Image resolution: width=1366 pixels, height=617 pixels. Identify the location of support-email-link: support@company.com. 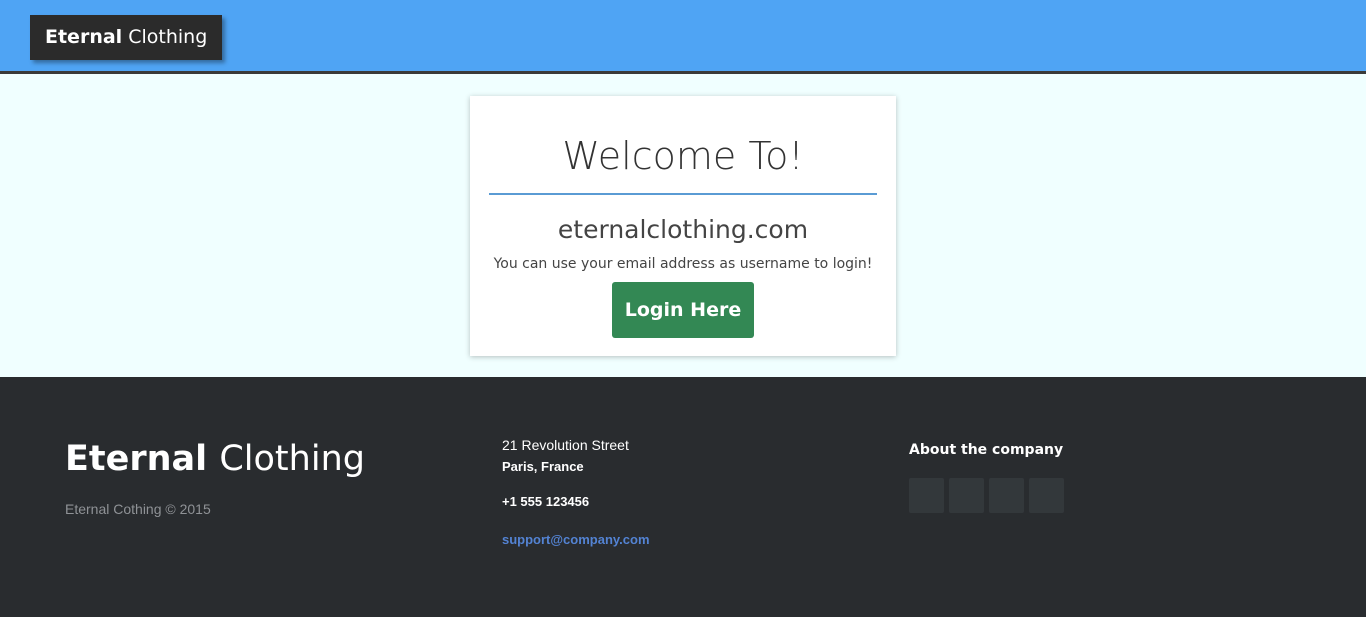
(576, 539).